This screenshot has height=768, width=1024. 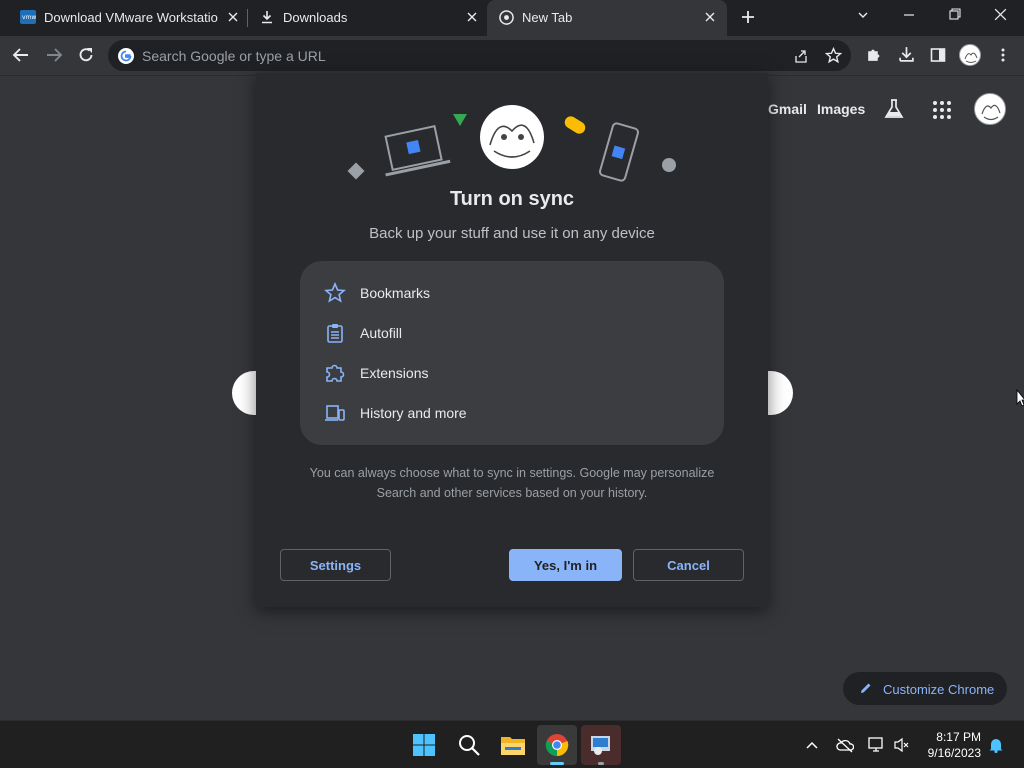 What do you see at coordinates (787, 109) in the screenshot?
I see `gmail-link: Gmail` at bounding box center [787, 109].